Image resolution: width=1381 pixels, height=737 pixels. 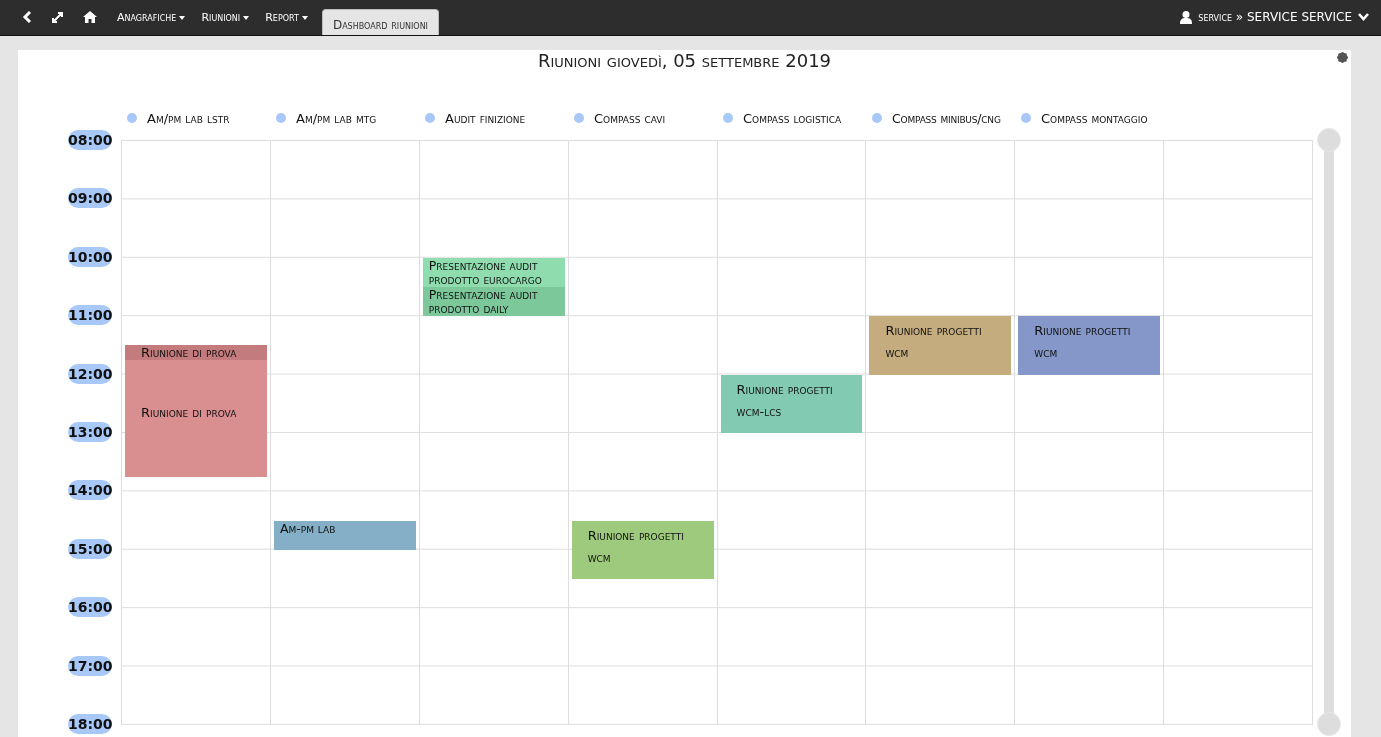 I want to click on time-label: 12:00, so click(x=90, y=373).